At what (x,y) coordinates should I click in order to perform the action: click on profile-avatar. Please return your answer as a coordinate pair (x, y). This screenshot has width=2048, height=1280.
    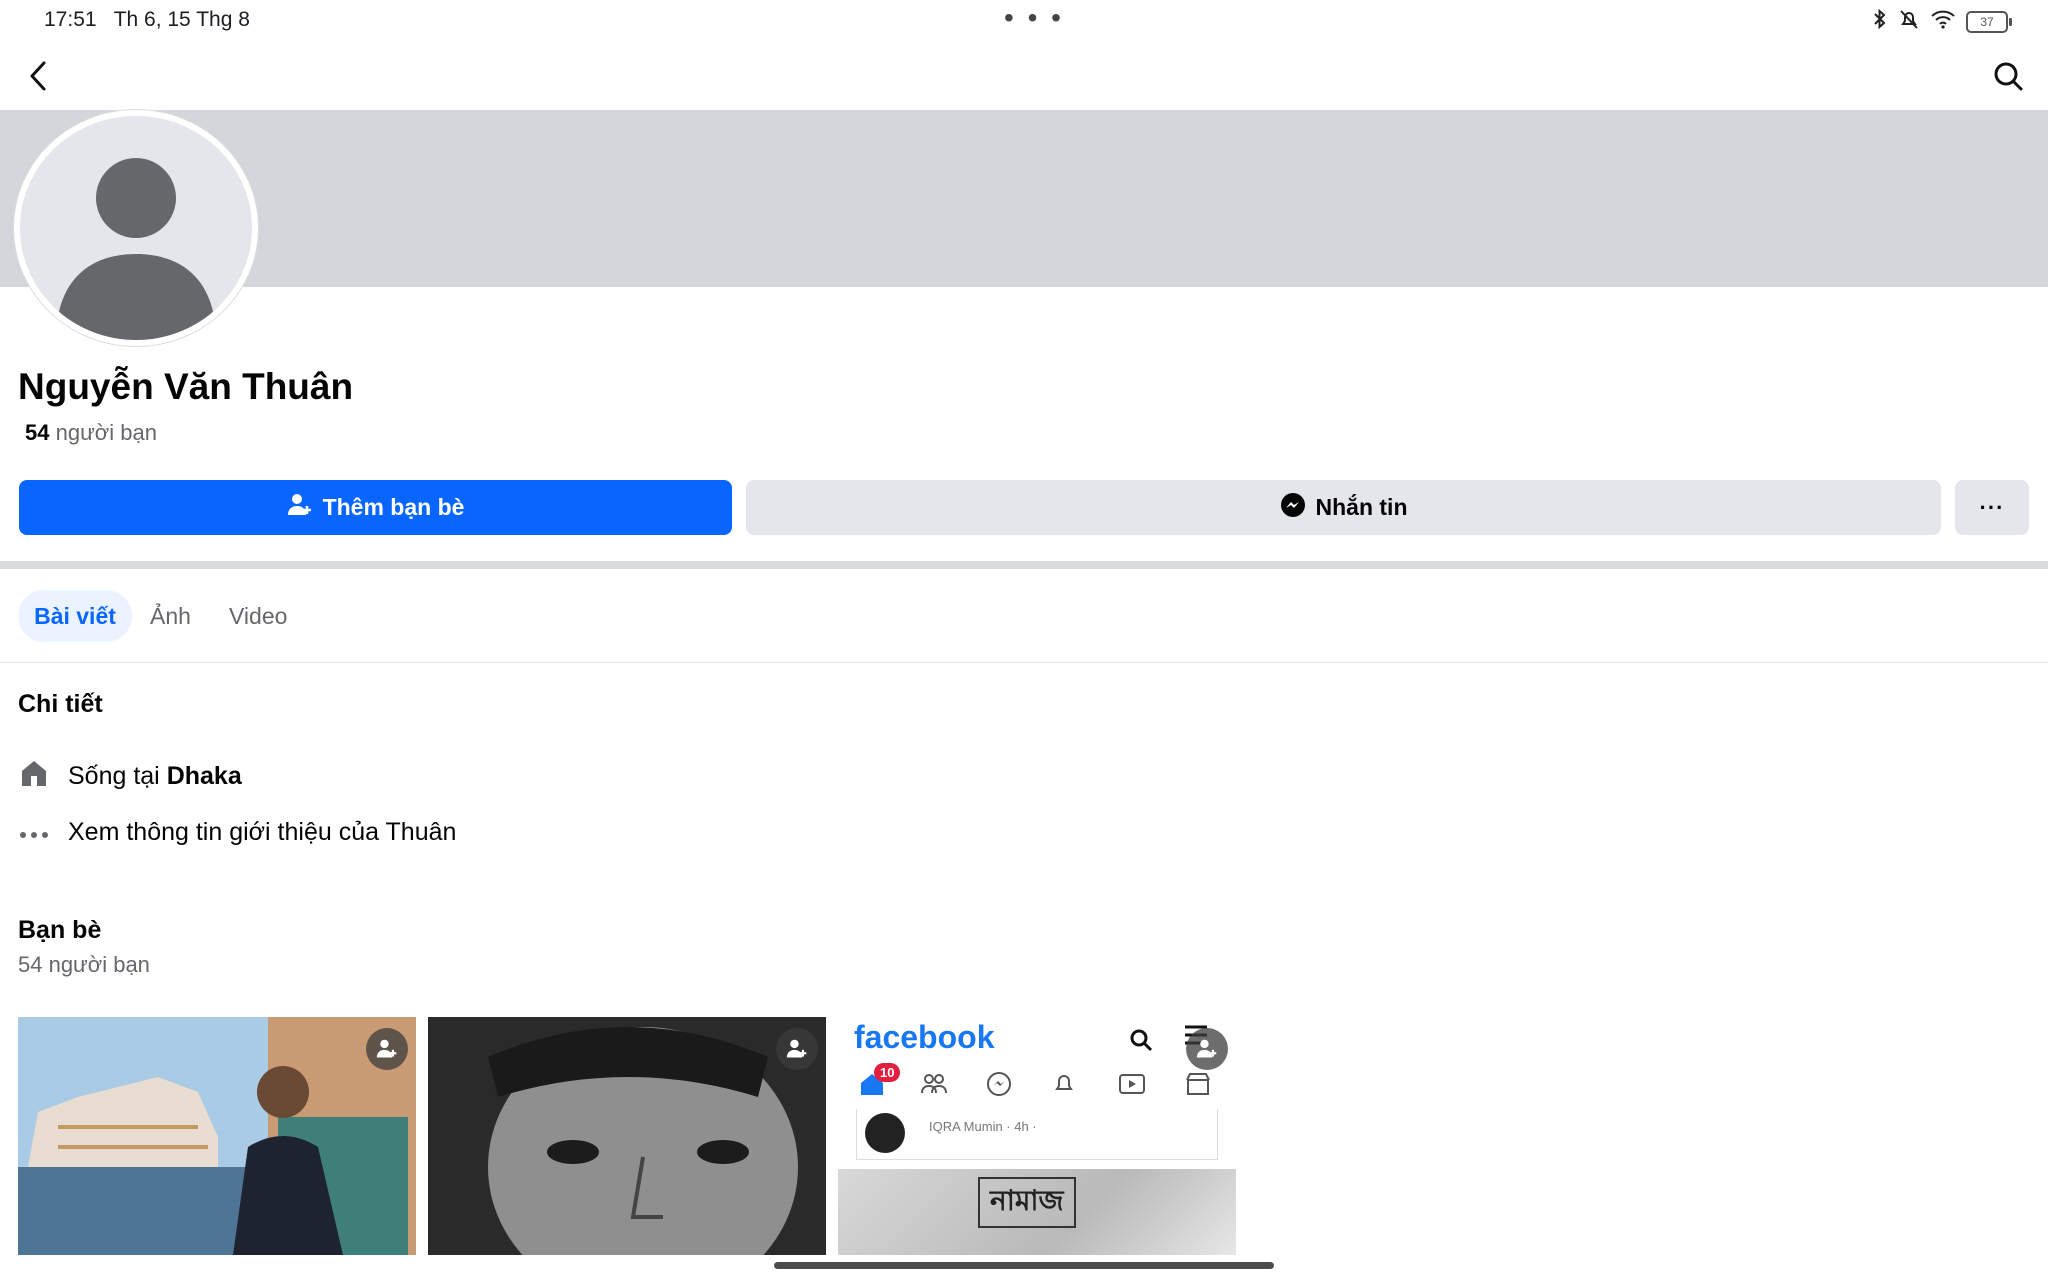
    Looking at the image, I should click on (136, 228).